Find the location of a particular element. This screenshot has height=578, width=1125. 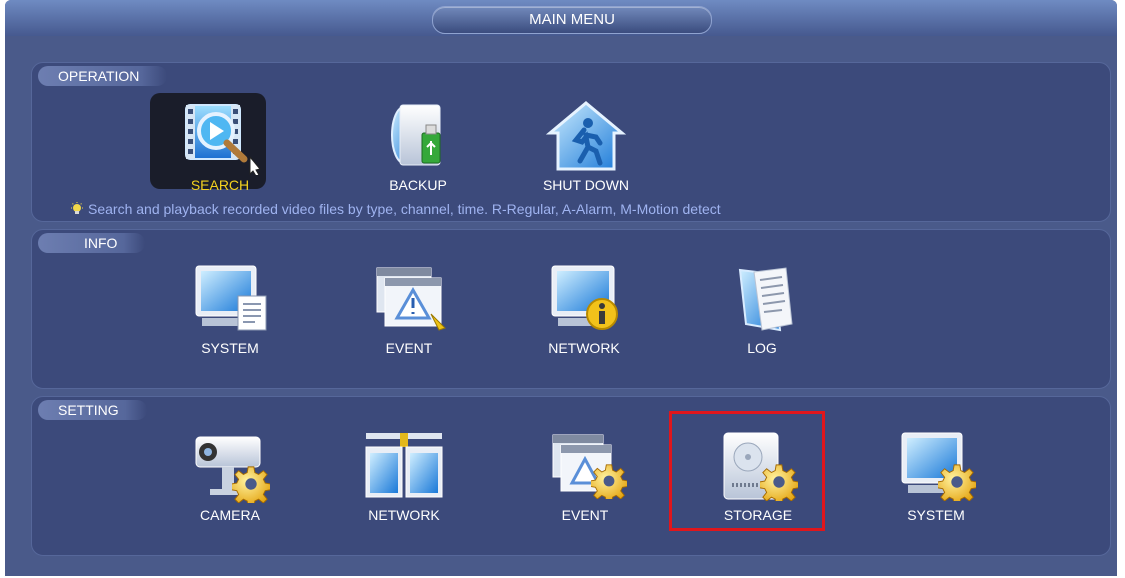

title-bar: MAIN MENU is located at coordinates (561, 18).